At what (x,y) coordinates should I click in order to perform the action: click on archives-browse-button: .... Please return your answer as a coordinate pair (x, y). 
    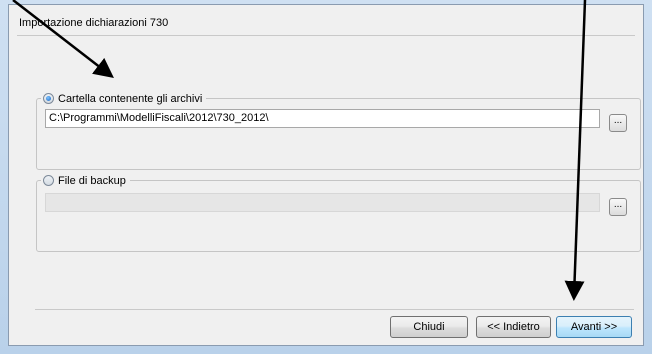
    Looking at the image, I should click on (618, 123).